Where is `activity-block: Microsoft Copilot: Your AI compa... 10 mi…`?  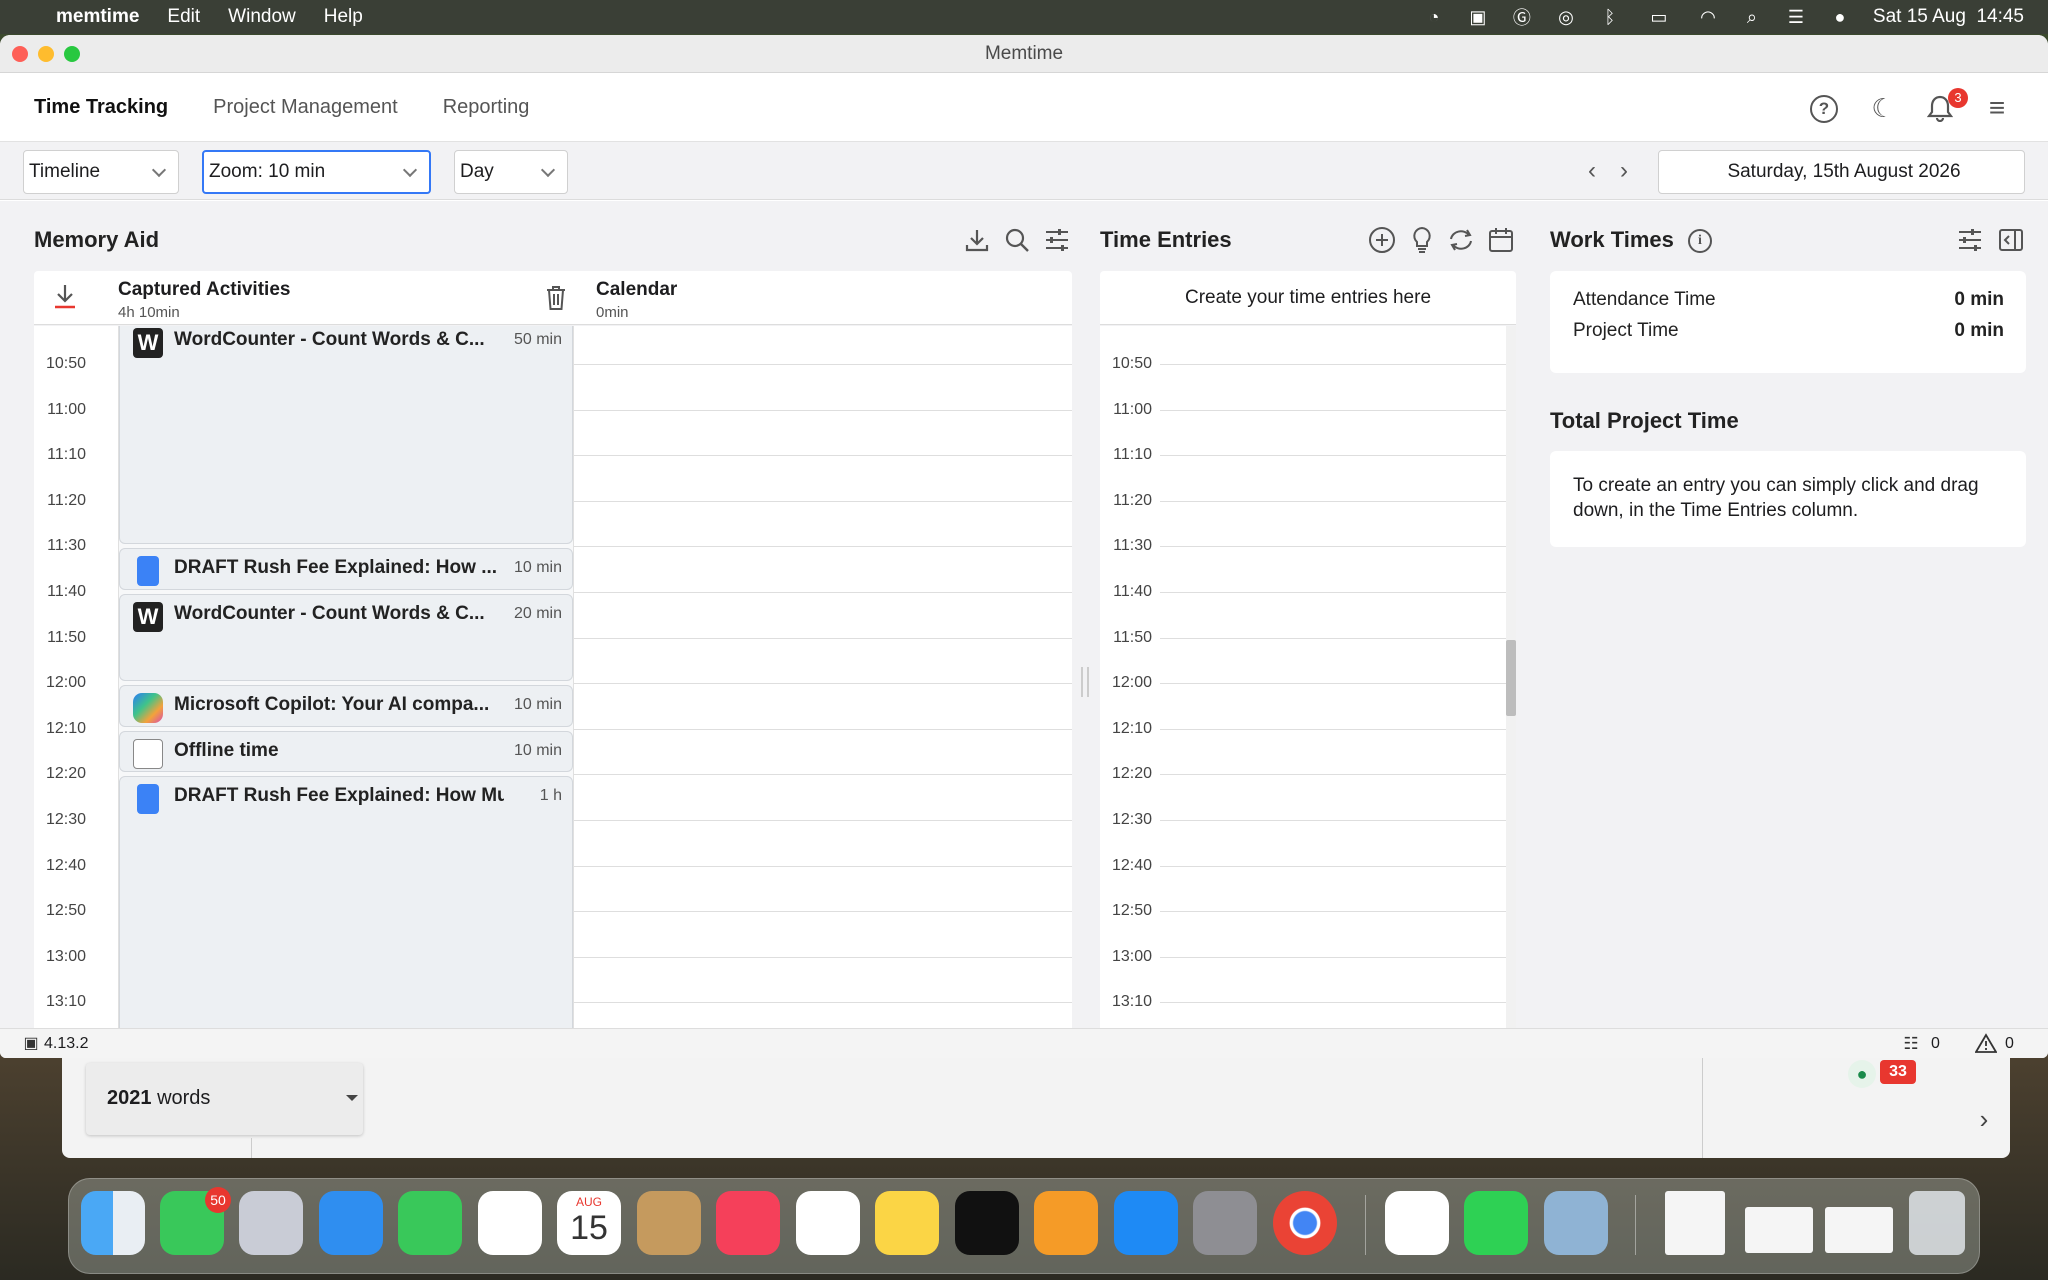 activity-block: Microsoft Copilot: Your AI compa... 10 mi… is located at coordinates (346, 706).